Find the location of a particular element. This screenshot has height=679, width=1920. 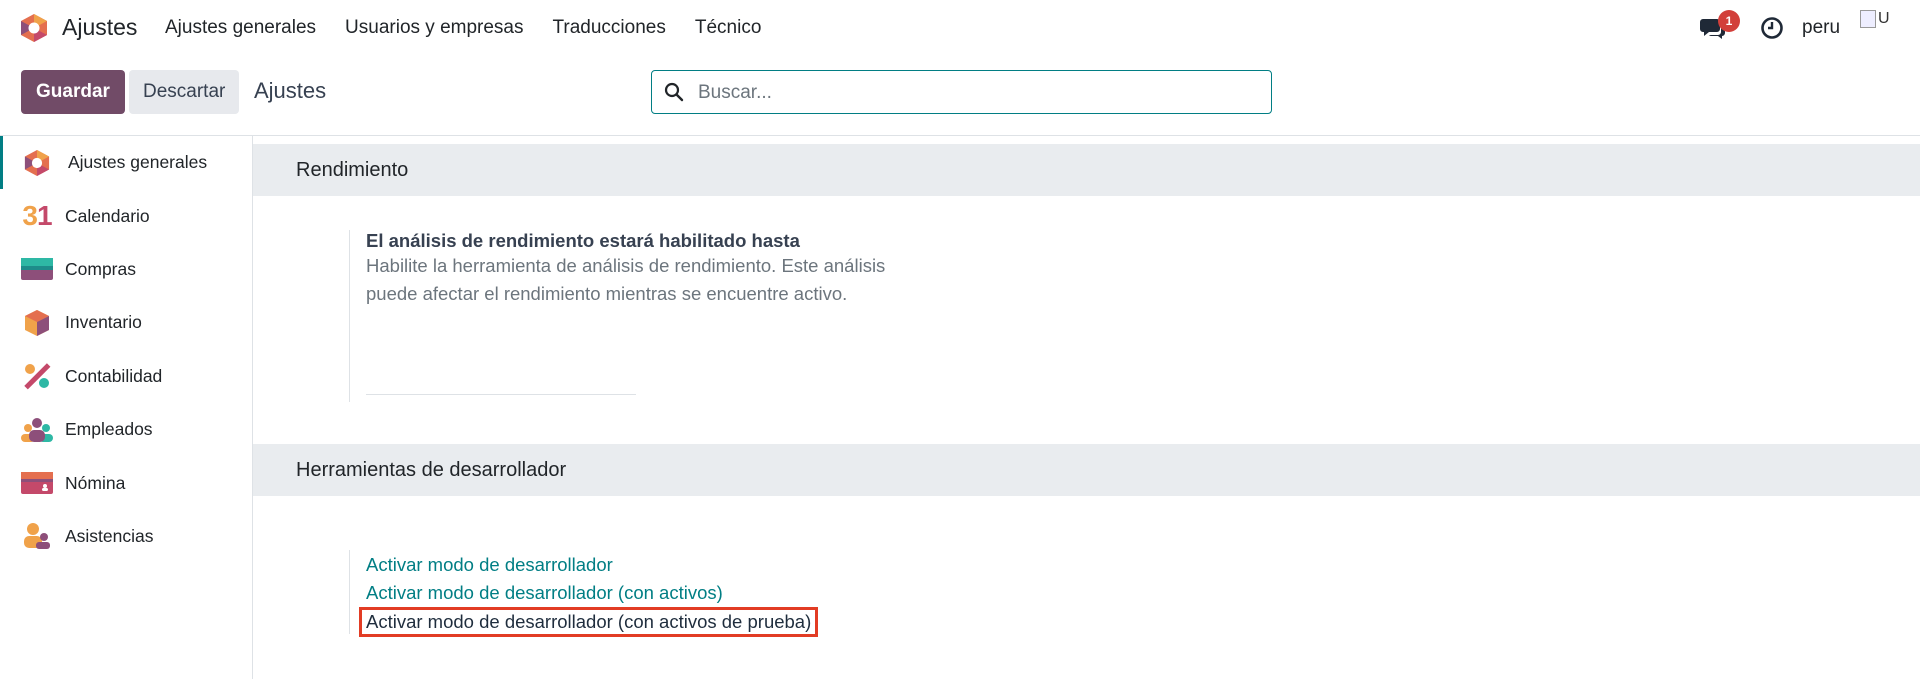

purchase-card-icon is located at coordinates (37, 269).